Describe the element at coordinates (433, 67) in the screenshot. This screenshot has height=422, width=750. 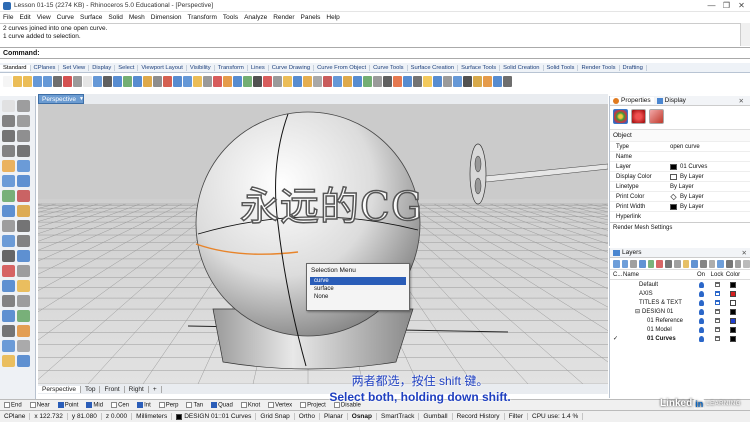
I see `toolbar-tab: Surface Creation` at that location.